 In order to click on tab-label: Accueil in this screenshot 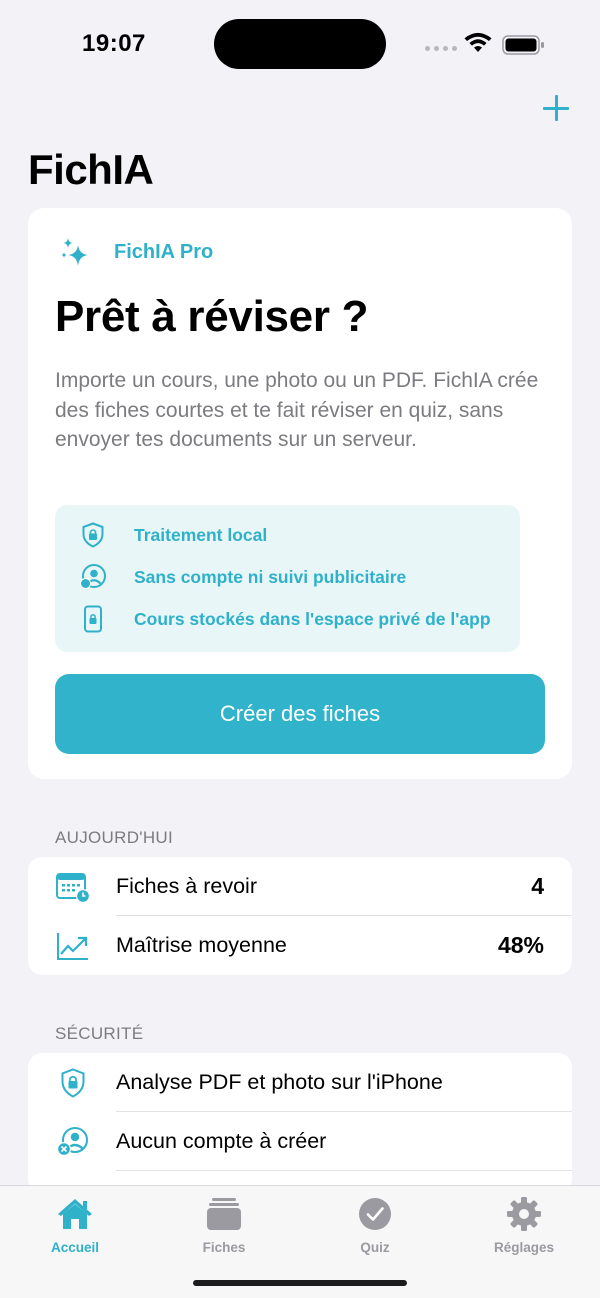, I will do `click(75, 1247)`.